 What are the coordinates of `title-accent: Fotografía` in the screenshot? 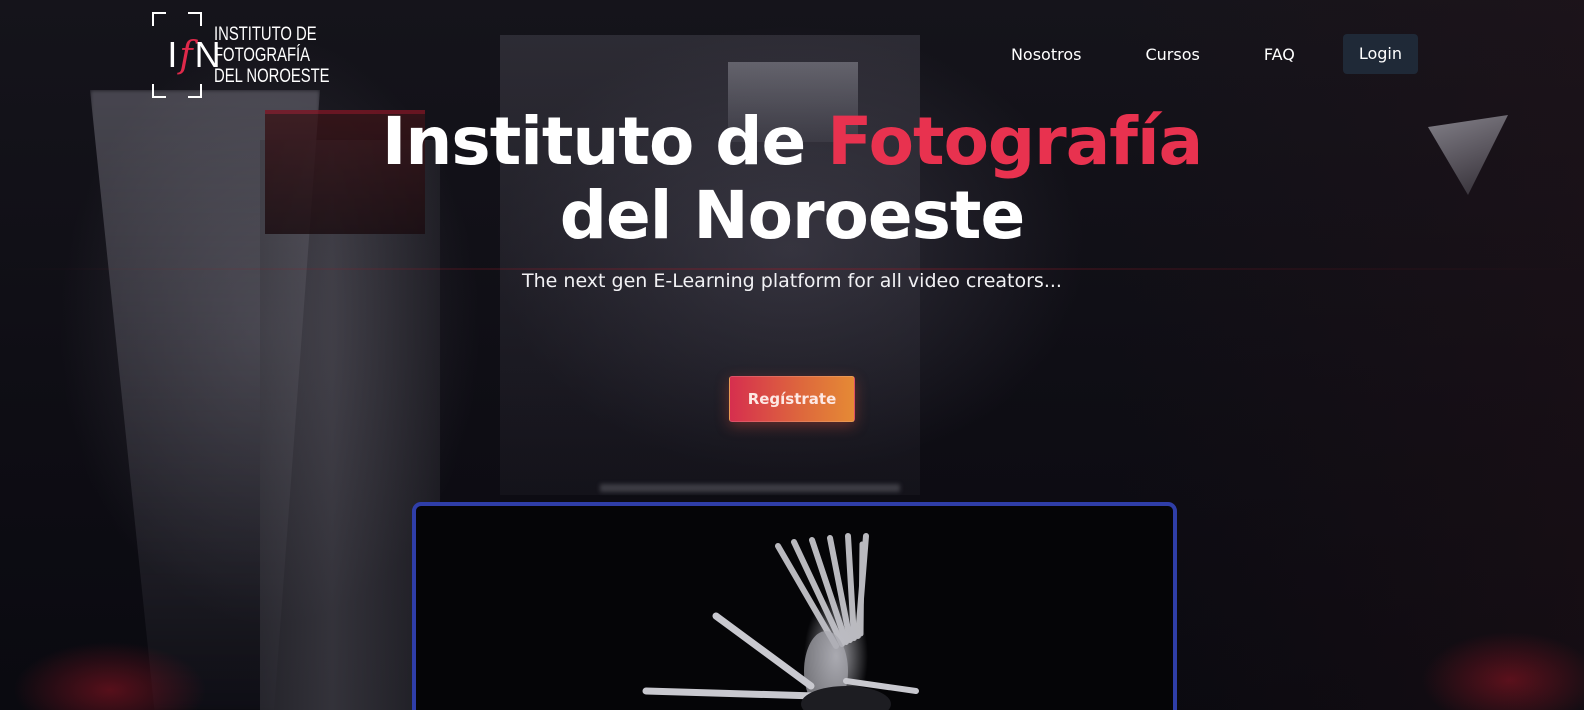 It's located at (1015, 141).